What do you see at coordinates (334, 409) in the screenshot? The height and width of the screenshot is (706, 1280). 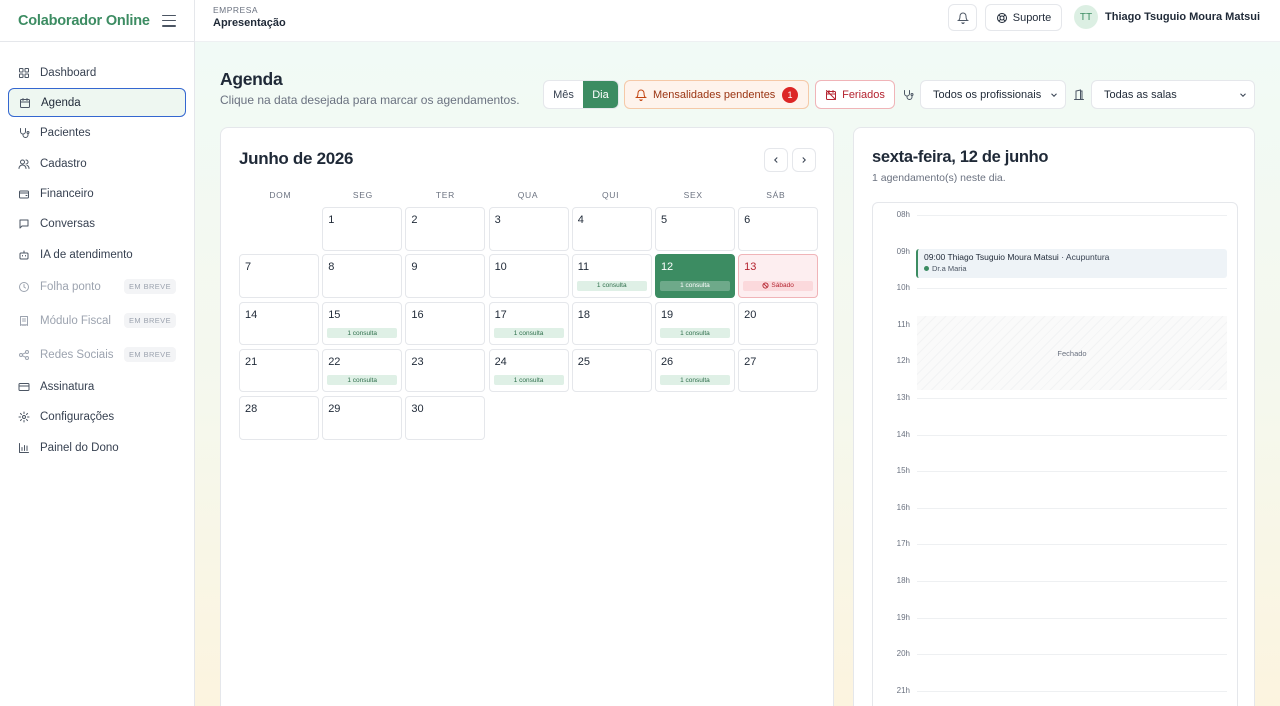 I see `day-number: 29` at bounding box center [334, 409].